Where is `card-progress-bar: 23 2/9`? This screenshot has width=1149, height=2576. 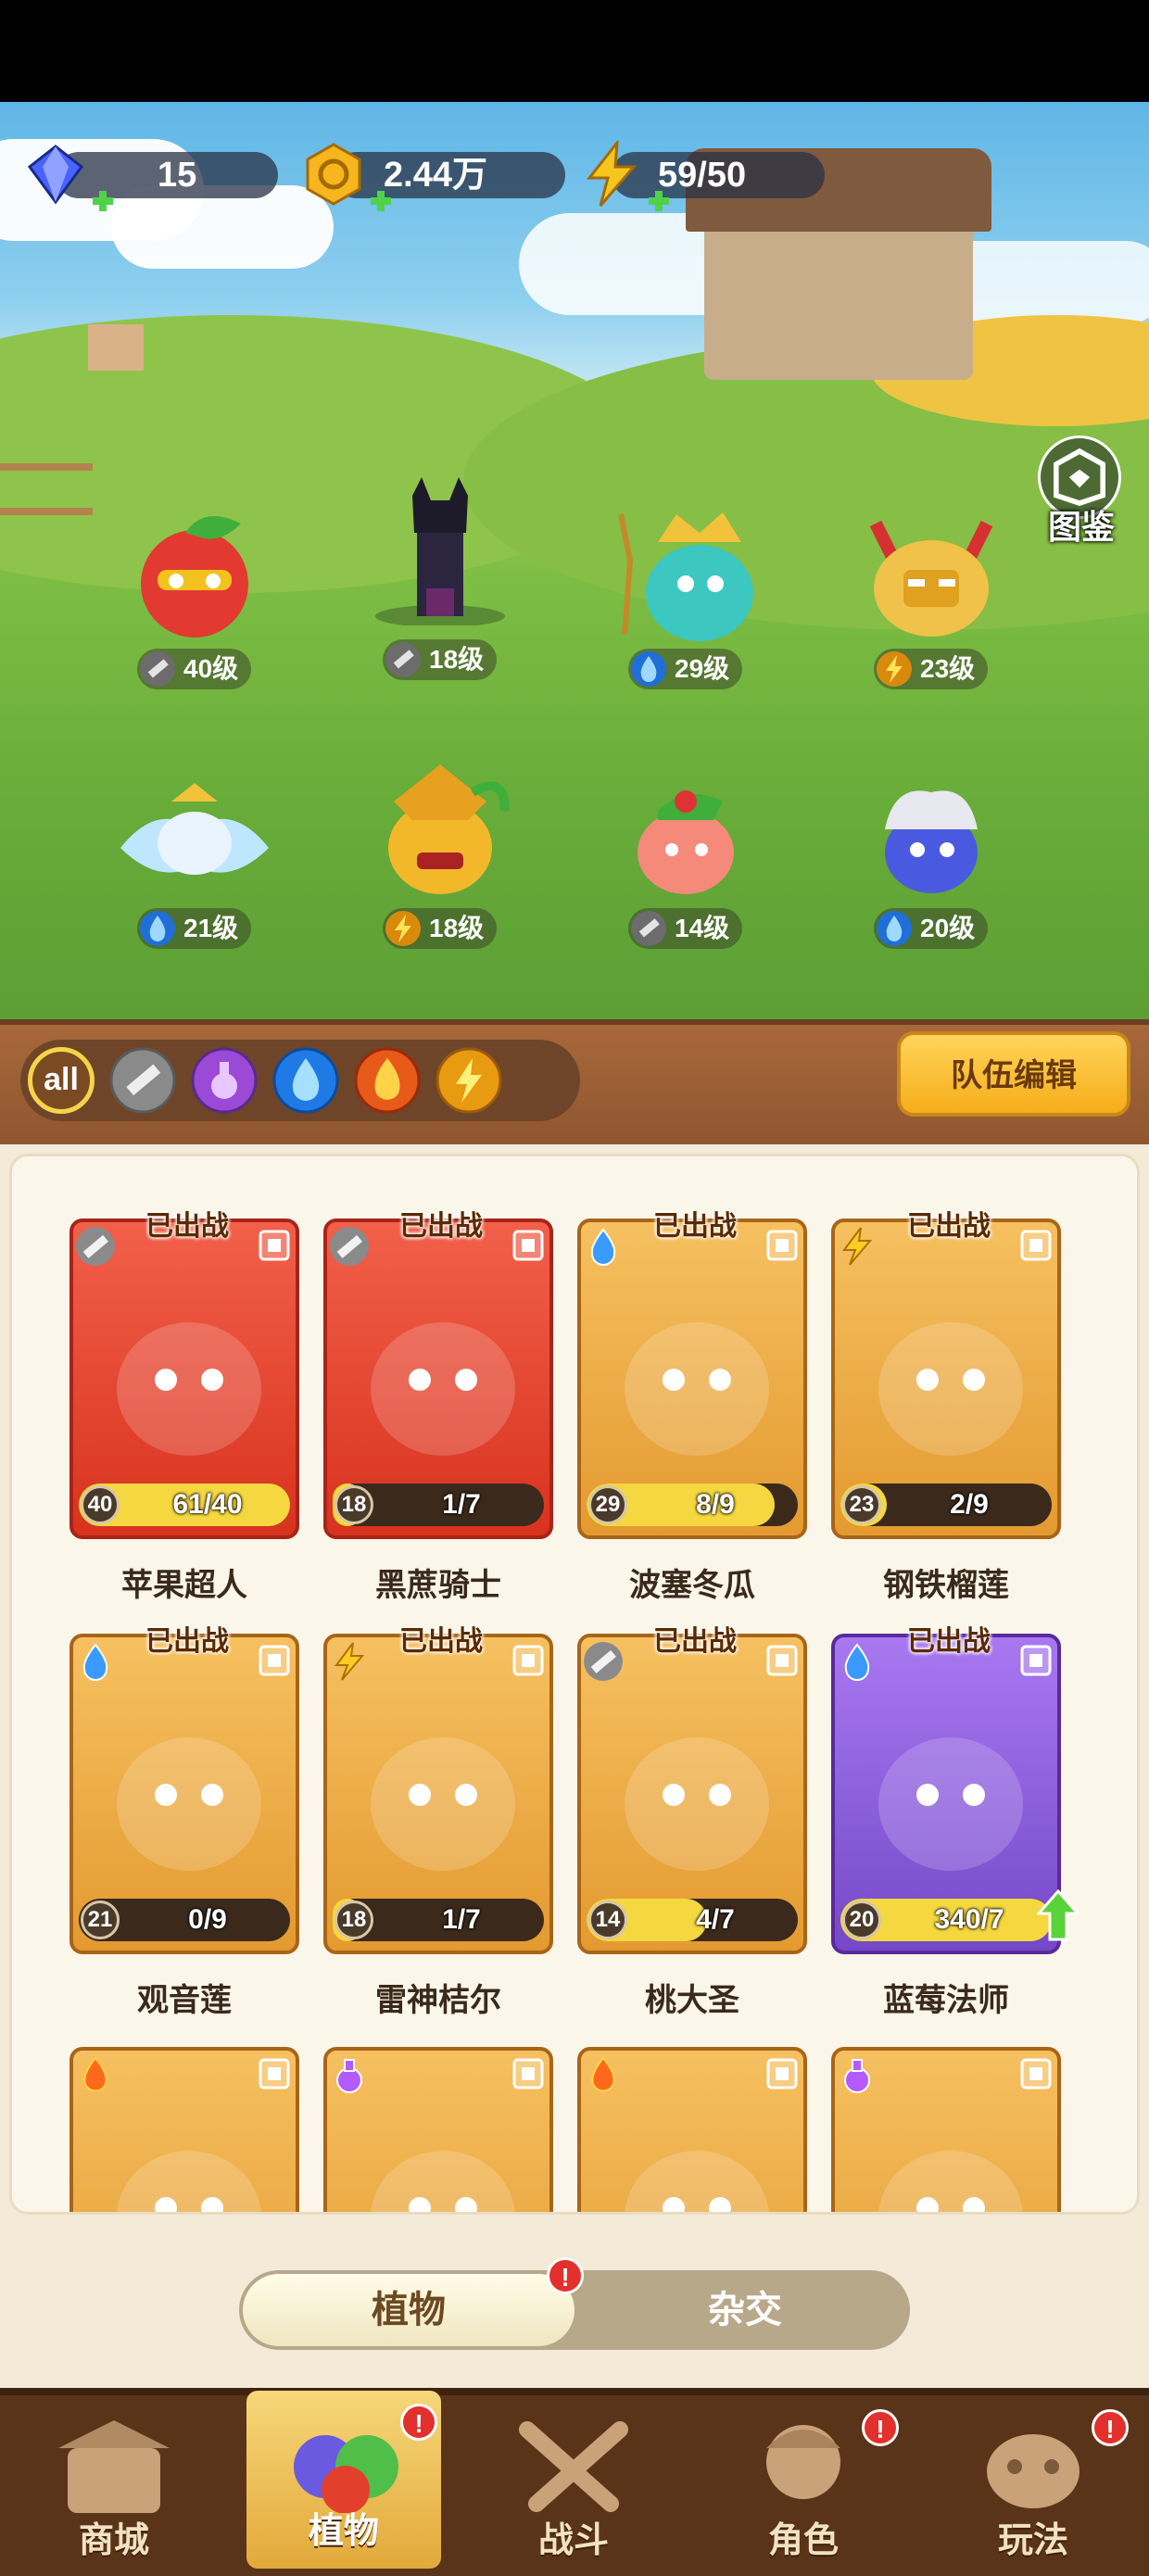
card-progress-bar: 23 2/9 is located at coordinates (946, 1505).